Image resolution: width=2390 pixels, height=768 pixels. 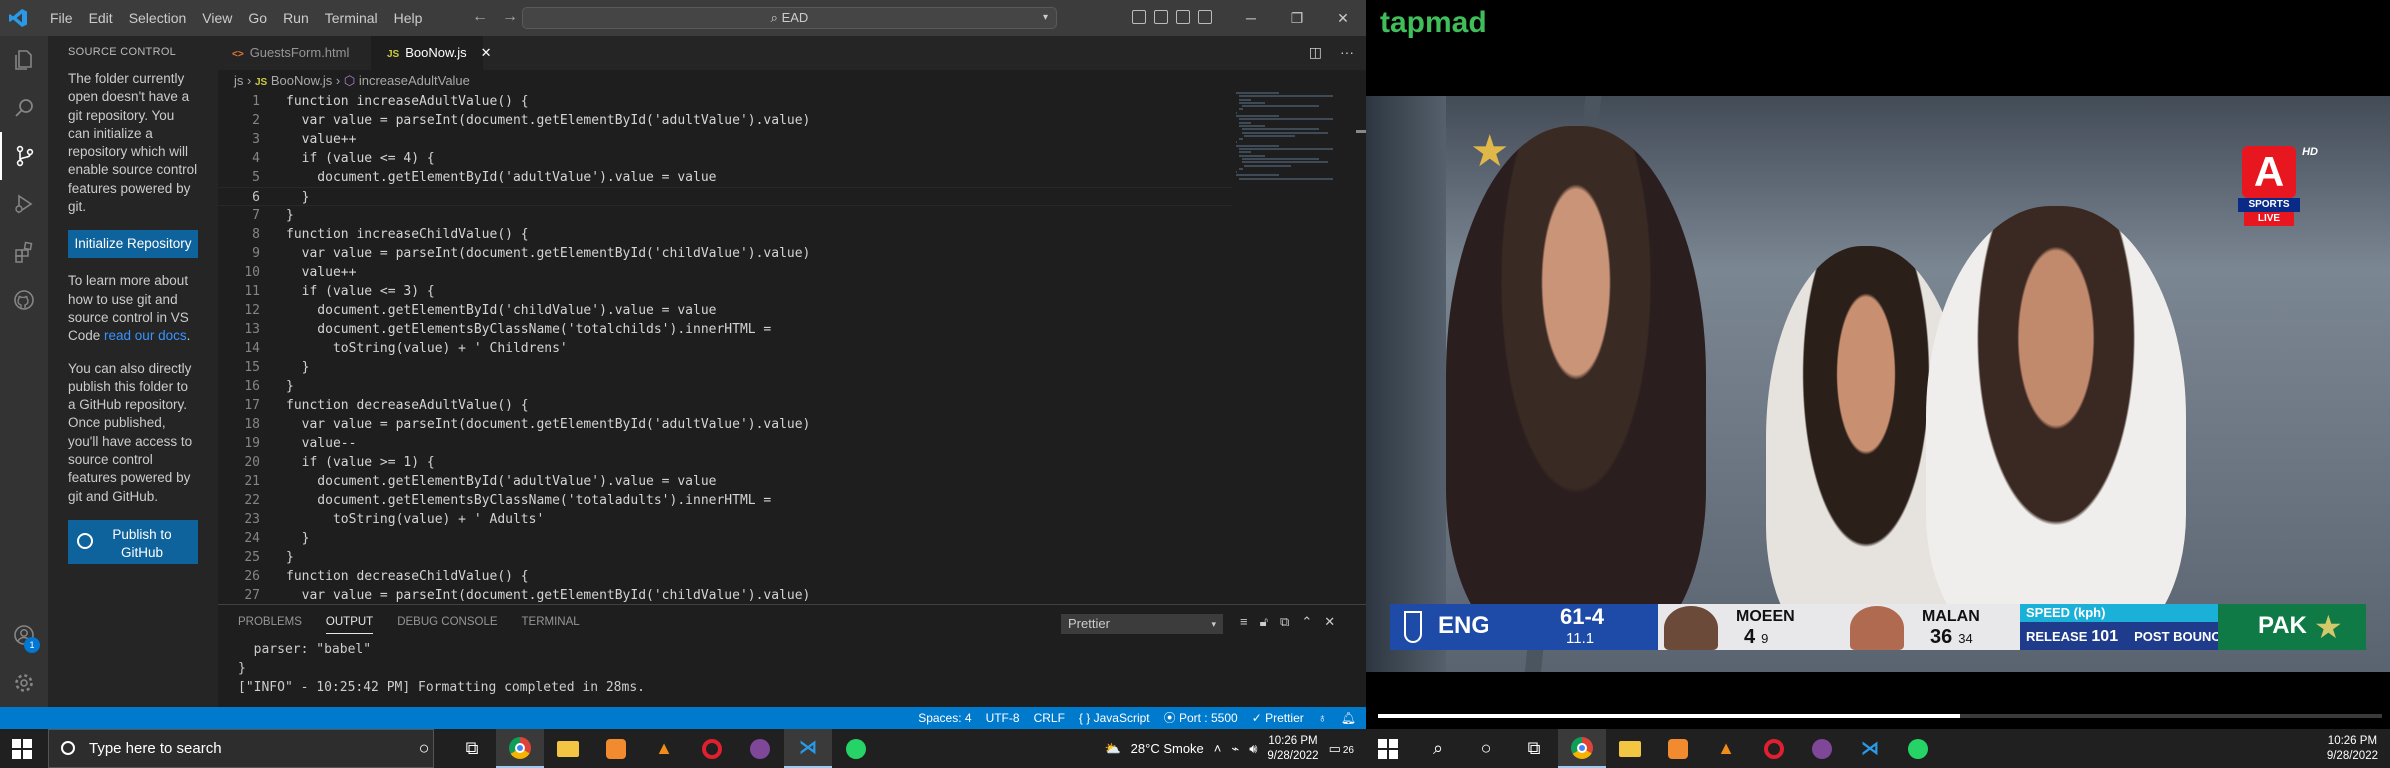 I want to click on code-line: 11 if (value <= 3) {, so click(x=725, y=291).